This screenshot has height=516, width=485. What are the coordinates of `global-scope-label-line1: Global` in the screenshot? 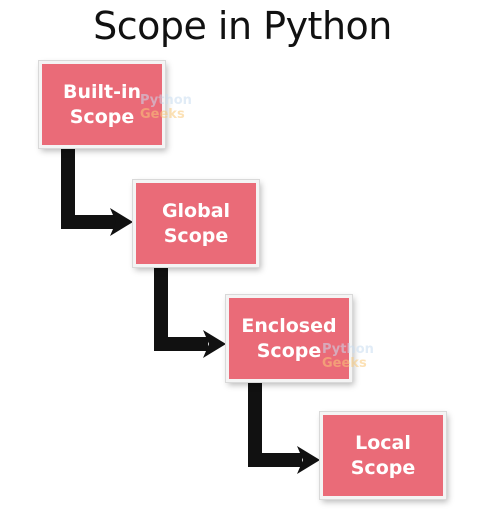 It's located at (196, 210).